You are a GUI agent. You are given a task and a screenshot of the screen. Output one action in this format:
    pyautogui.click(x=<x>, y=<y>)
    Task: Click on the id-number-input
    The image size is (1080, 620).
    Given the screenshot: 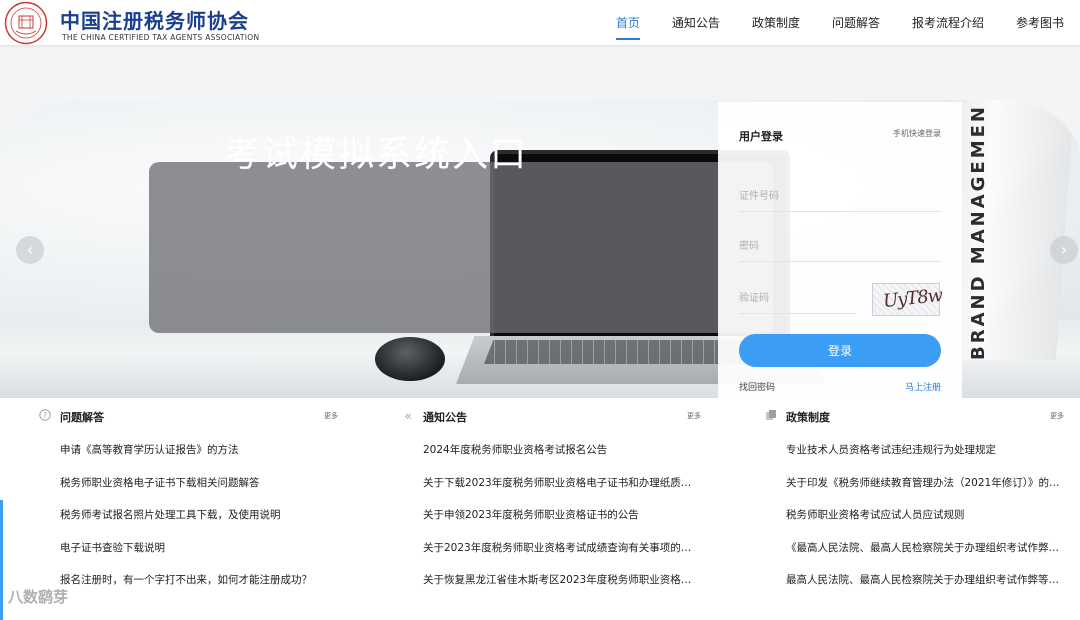 What is the action you would take?
    pyautogui.click(x=840, y=196)
    